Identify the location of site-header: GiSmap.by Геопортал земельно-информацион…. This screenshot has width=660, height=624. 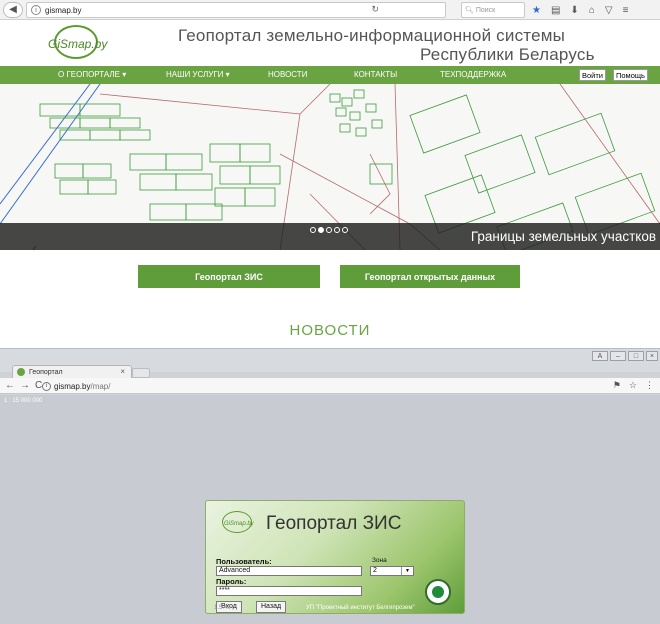
(330, 43).